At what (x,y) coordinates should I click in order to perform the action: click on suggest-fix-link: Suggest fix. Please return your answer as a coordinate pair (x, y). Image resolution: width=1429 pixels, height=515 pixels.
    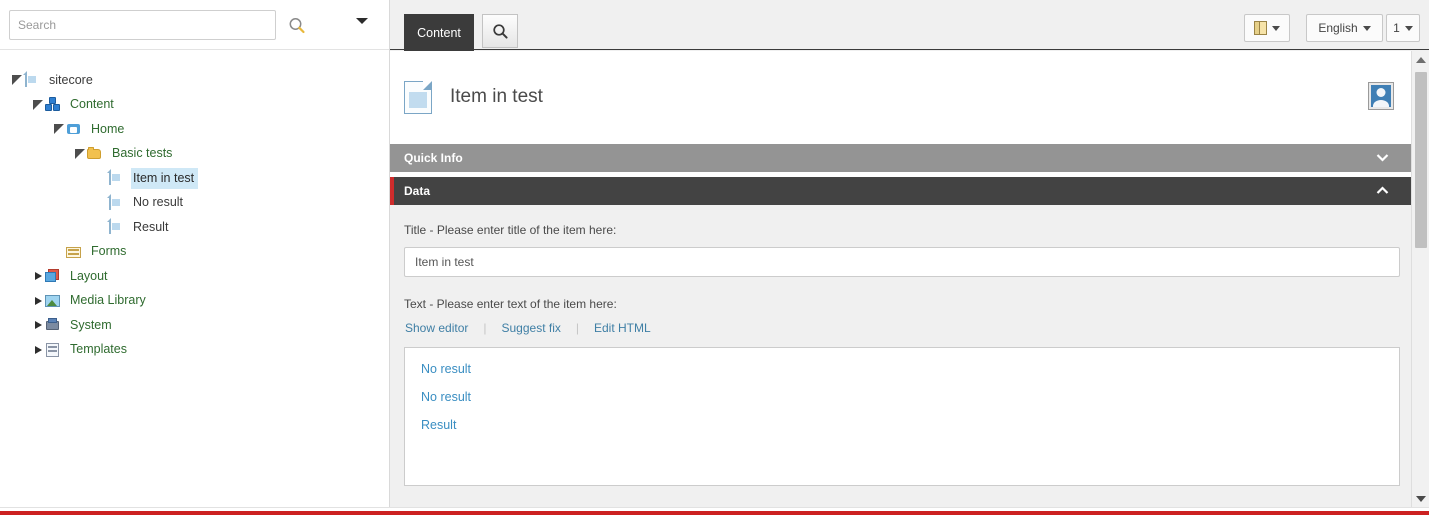
    Looking at the image, I should click on (531, 328).